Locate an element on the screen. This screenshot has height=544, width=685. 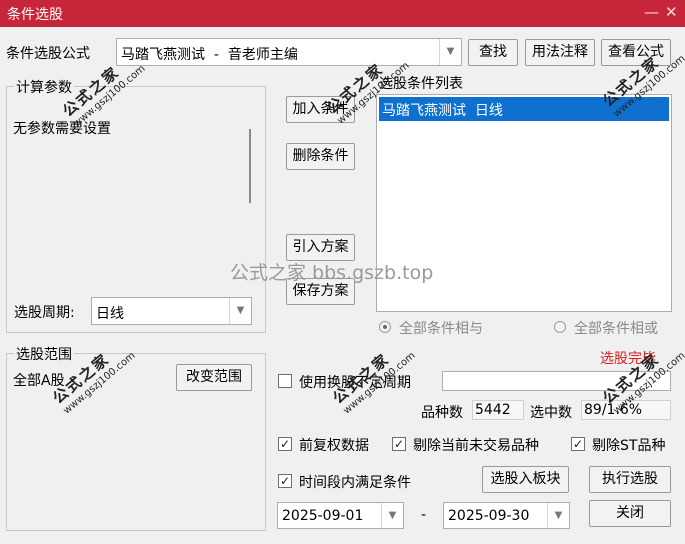
count-field: 5442 is located at coordinates (498, 410).